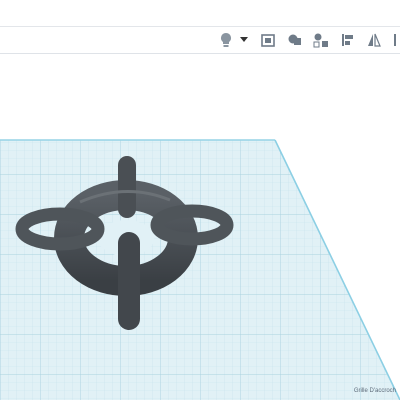 This screenshot has height=400, width=400. What do you see at coordinates (375, 391) in the screenshot?
I see `grid-snap-label: Grille D'accroch` at bounding box center [375, 391].